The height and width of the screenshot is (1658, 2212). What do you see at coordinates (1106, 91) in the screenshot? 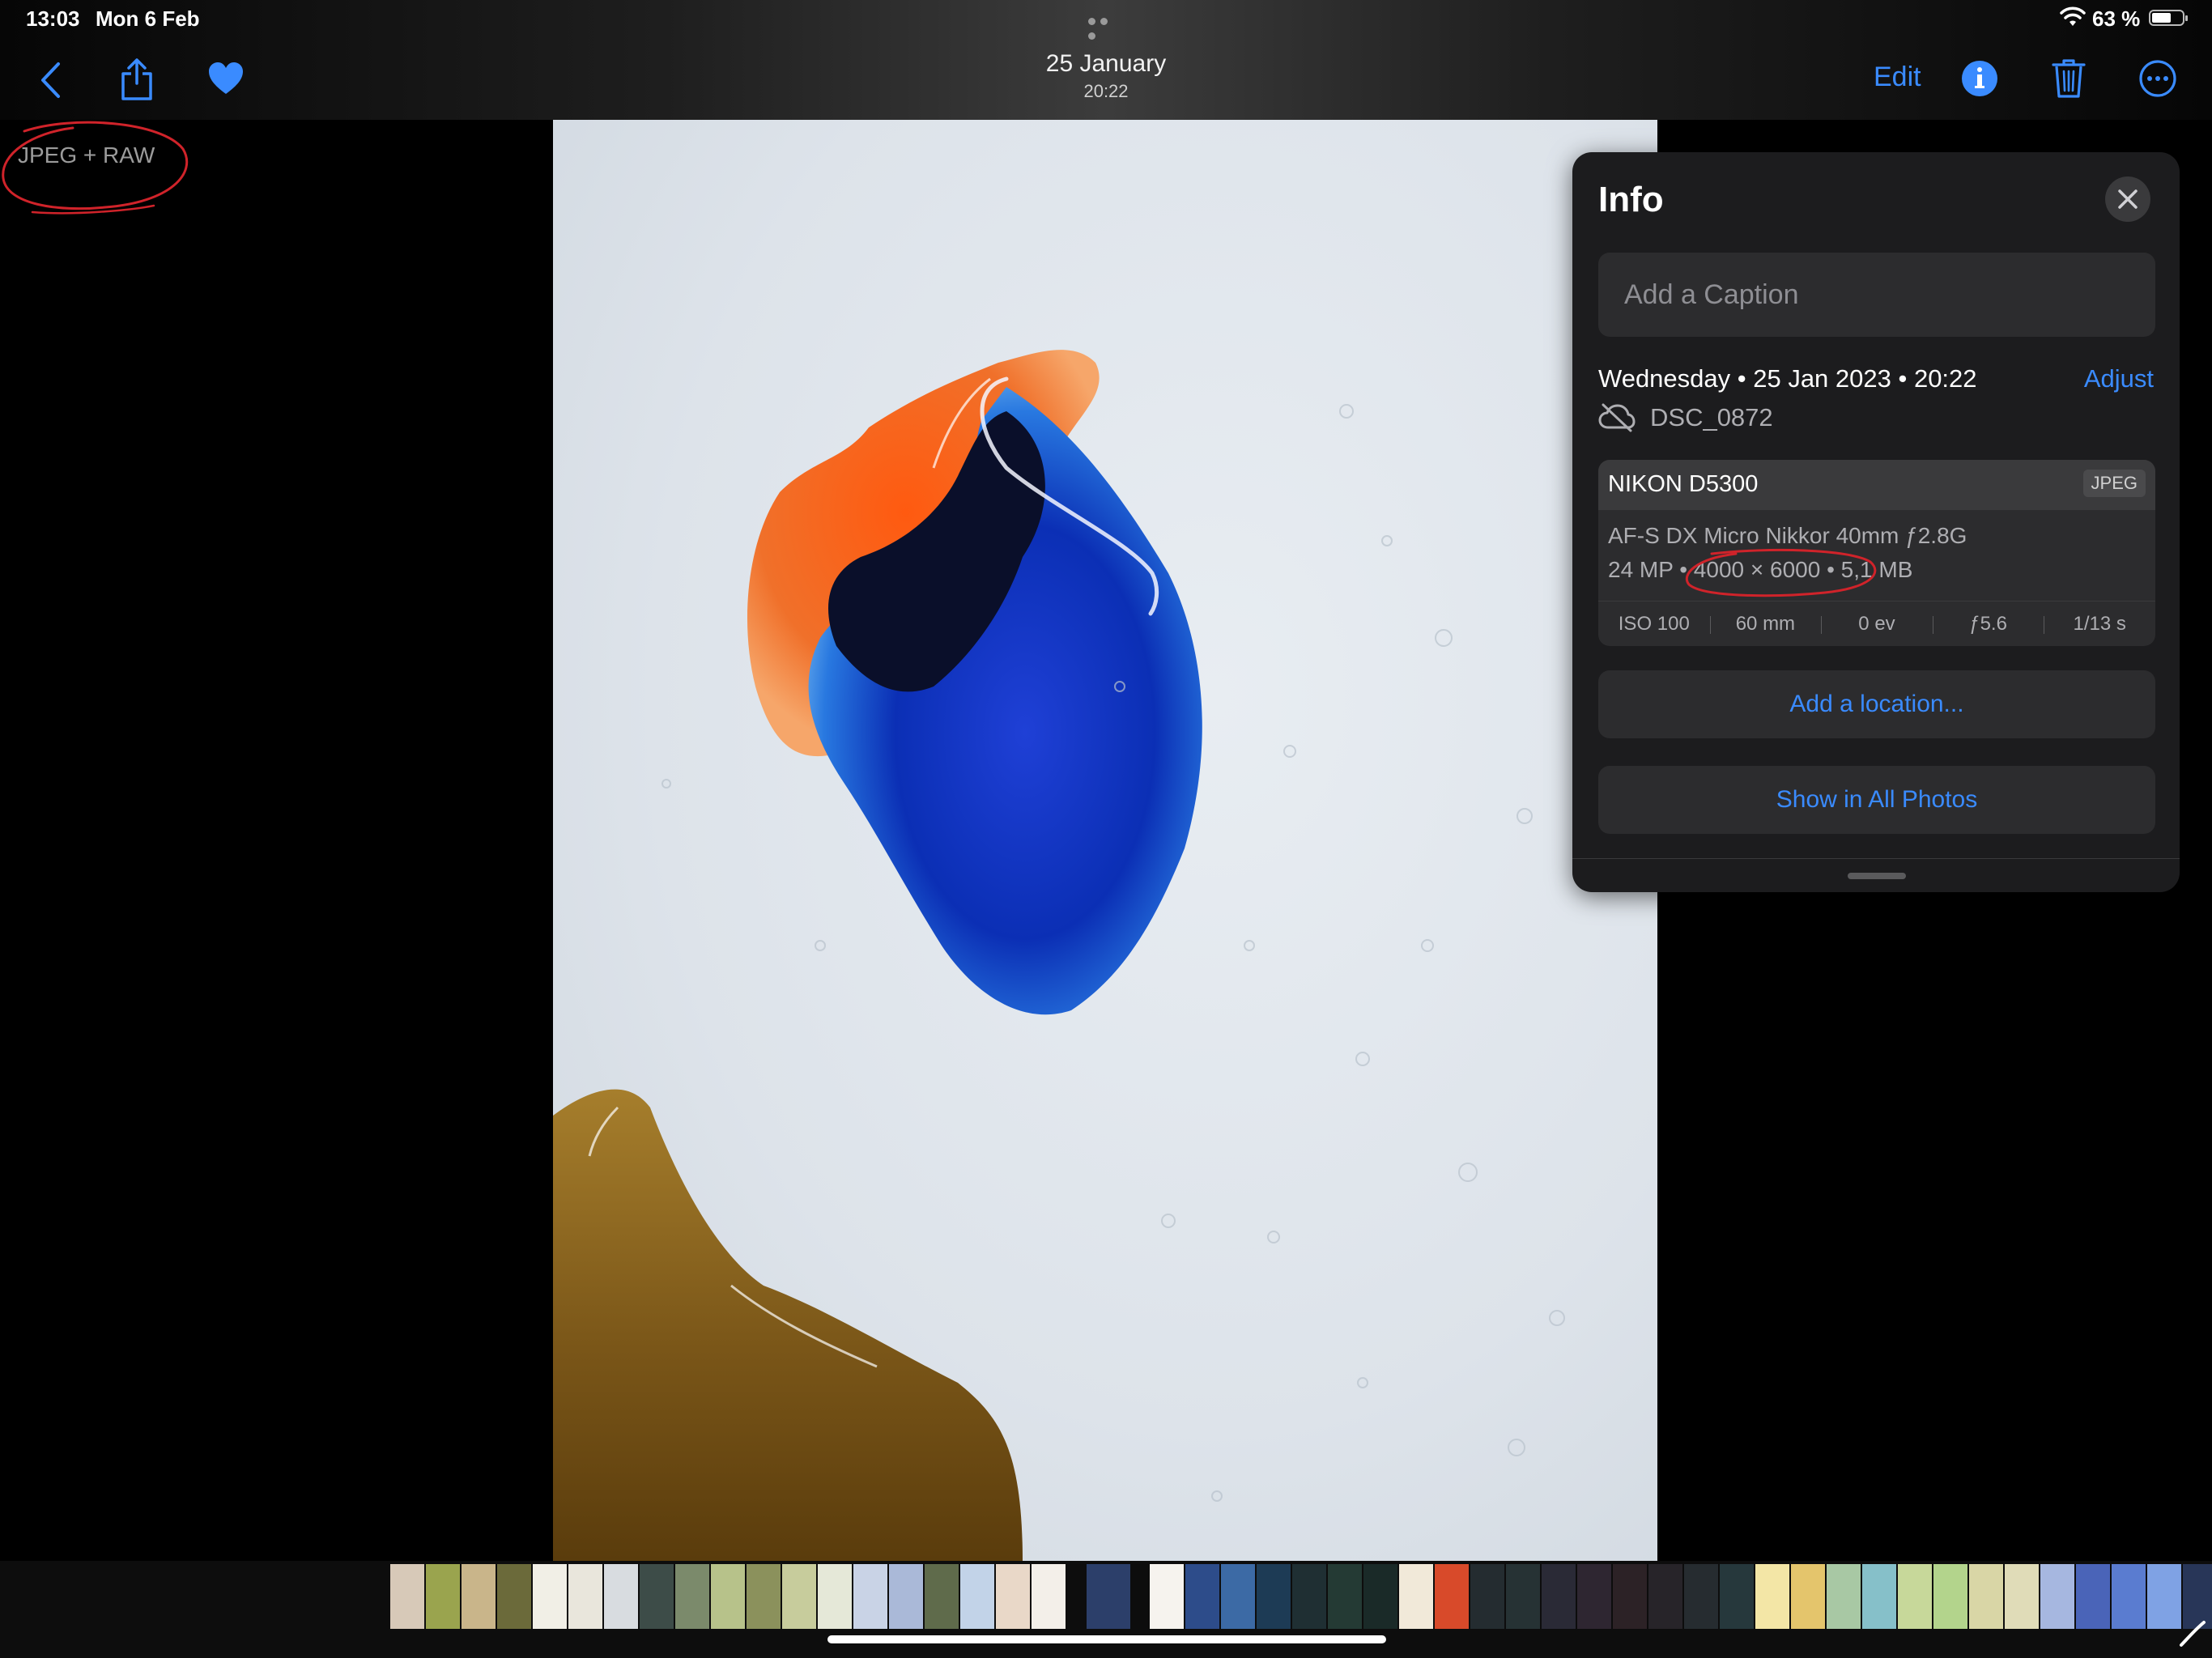
I see `photo-time: 20:22` at bounding box center [1106, 91].